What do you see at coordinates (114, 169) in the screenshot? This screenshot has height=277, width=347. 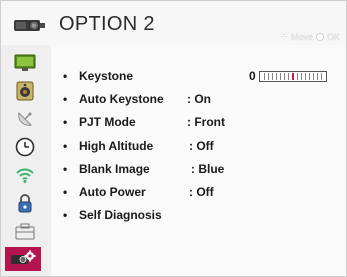 I see `menu-item-label: Blank Image` at bounding box center [114, 169].